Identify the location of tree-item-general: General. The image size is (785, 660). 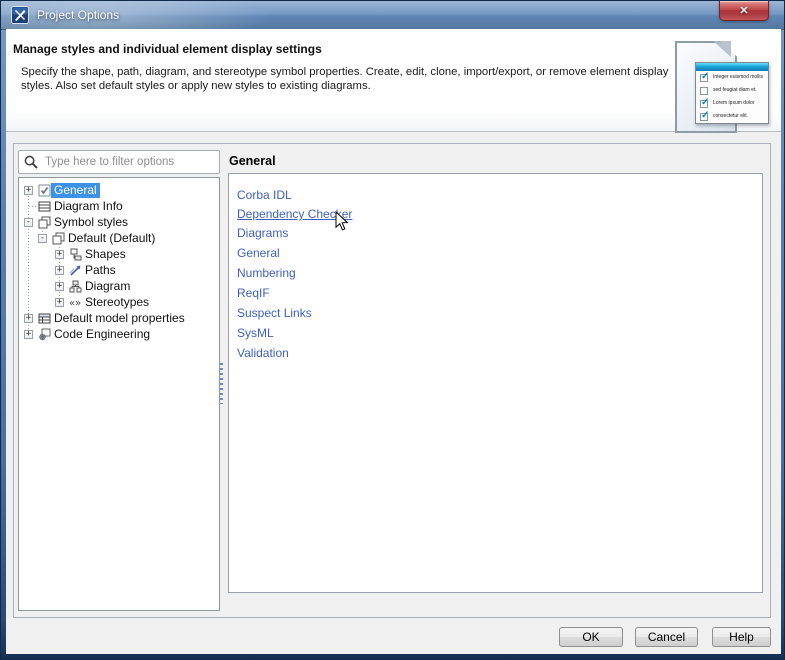
(75, 190).